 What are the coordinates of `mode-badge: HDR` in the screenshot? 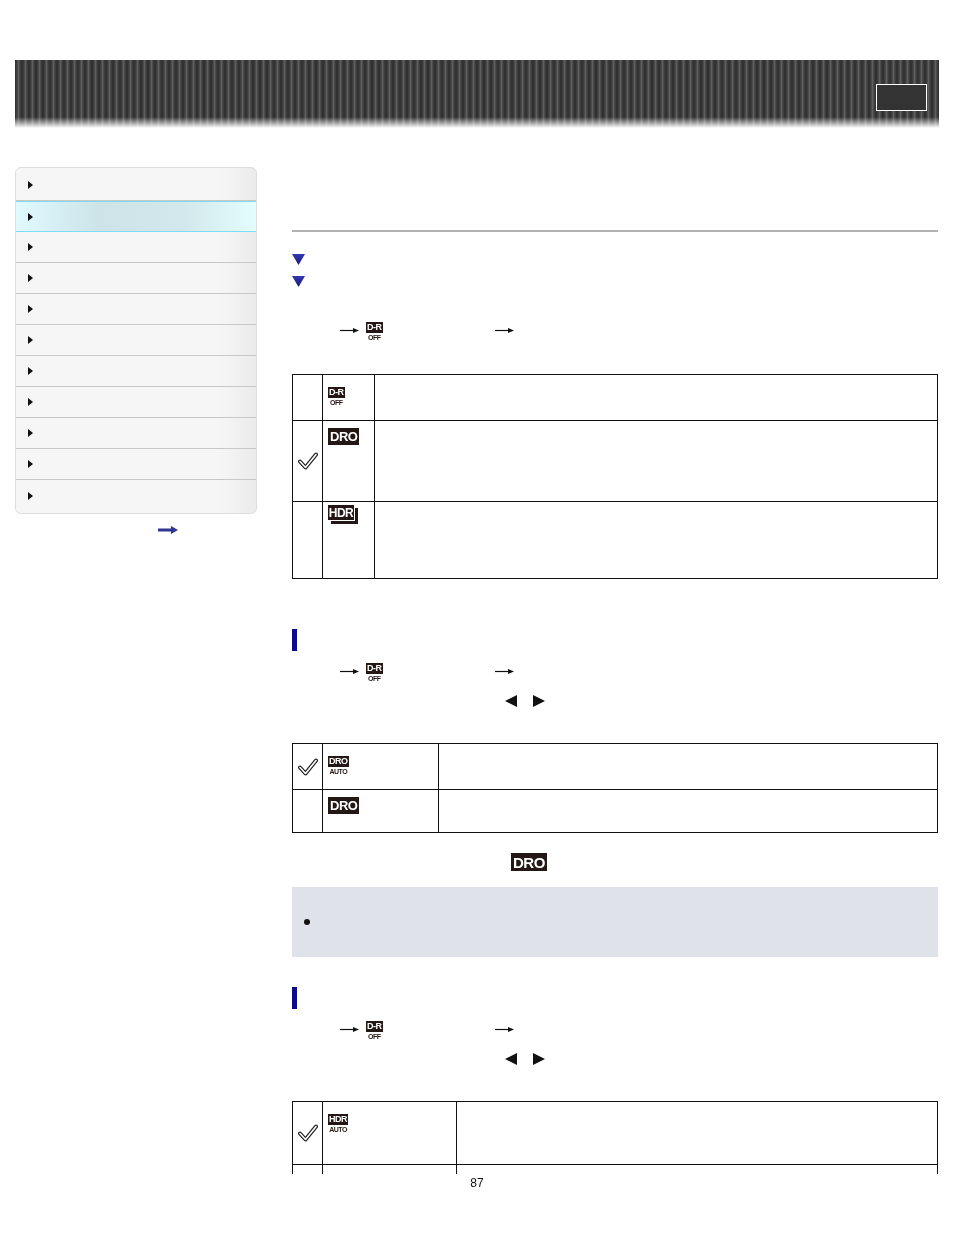 It's located at (343, 514).